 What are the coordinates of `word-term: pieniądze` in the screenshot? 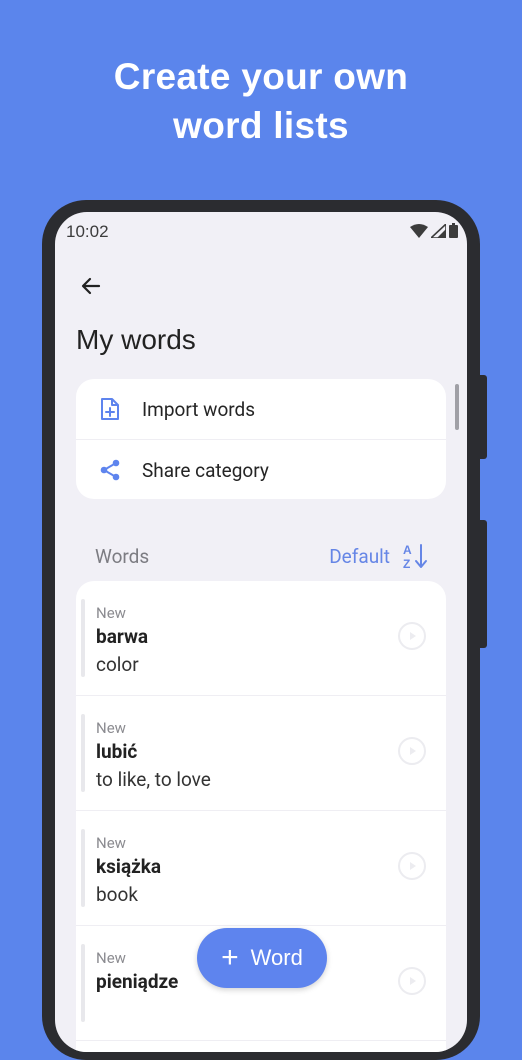 It's located at (137, 981).